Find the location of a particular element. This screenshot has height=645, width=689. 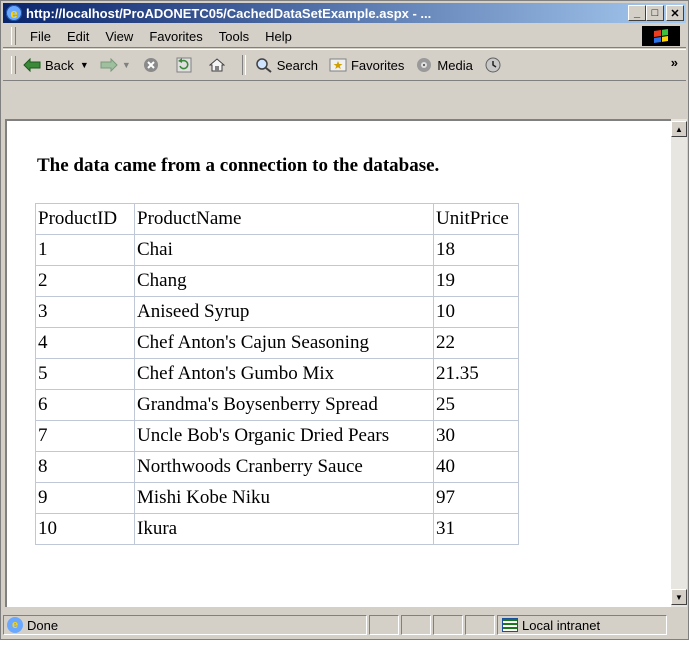

cell-unitprice: 18 is located at coordinates (476, 250).